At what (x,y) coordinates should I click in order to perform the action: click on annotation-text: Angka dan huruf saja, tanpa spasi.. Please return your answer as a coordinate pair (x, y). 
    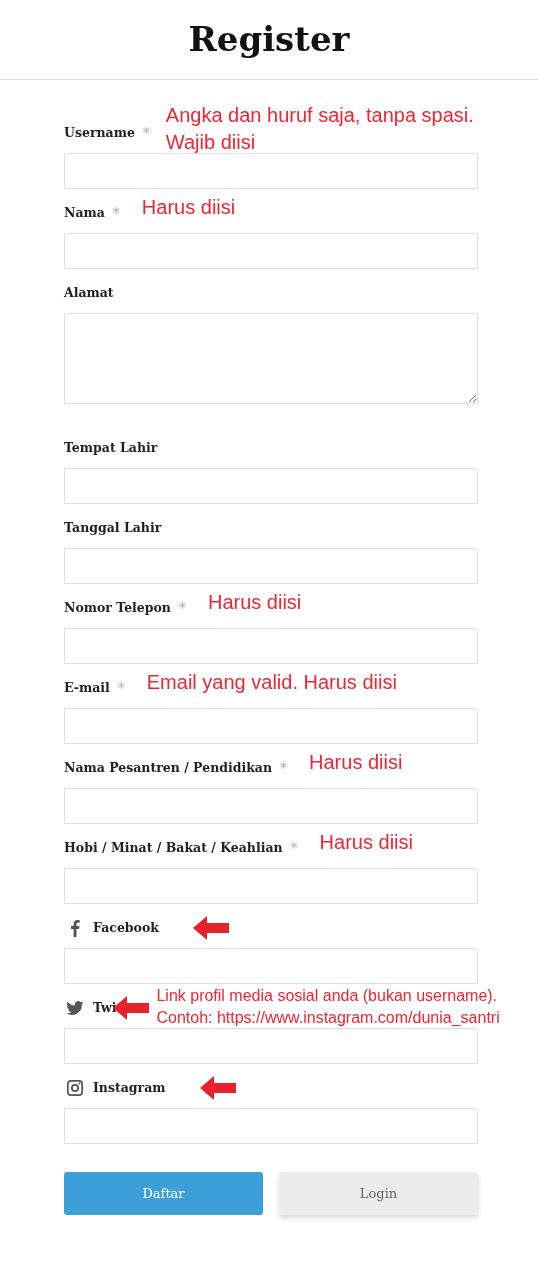
    Looking at the image, I should click on (319, 115).